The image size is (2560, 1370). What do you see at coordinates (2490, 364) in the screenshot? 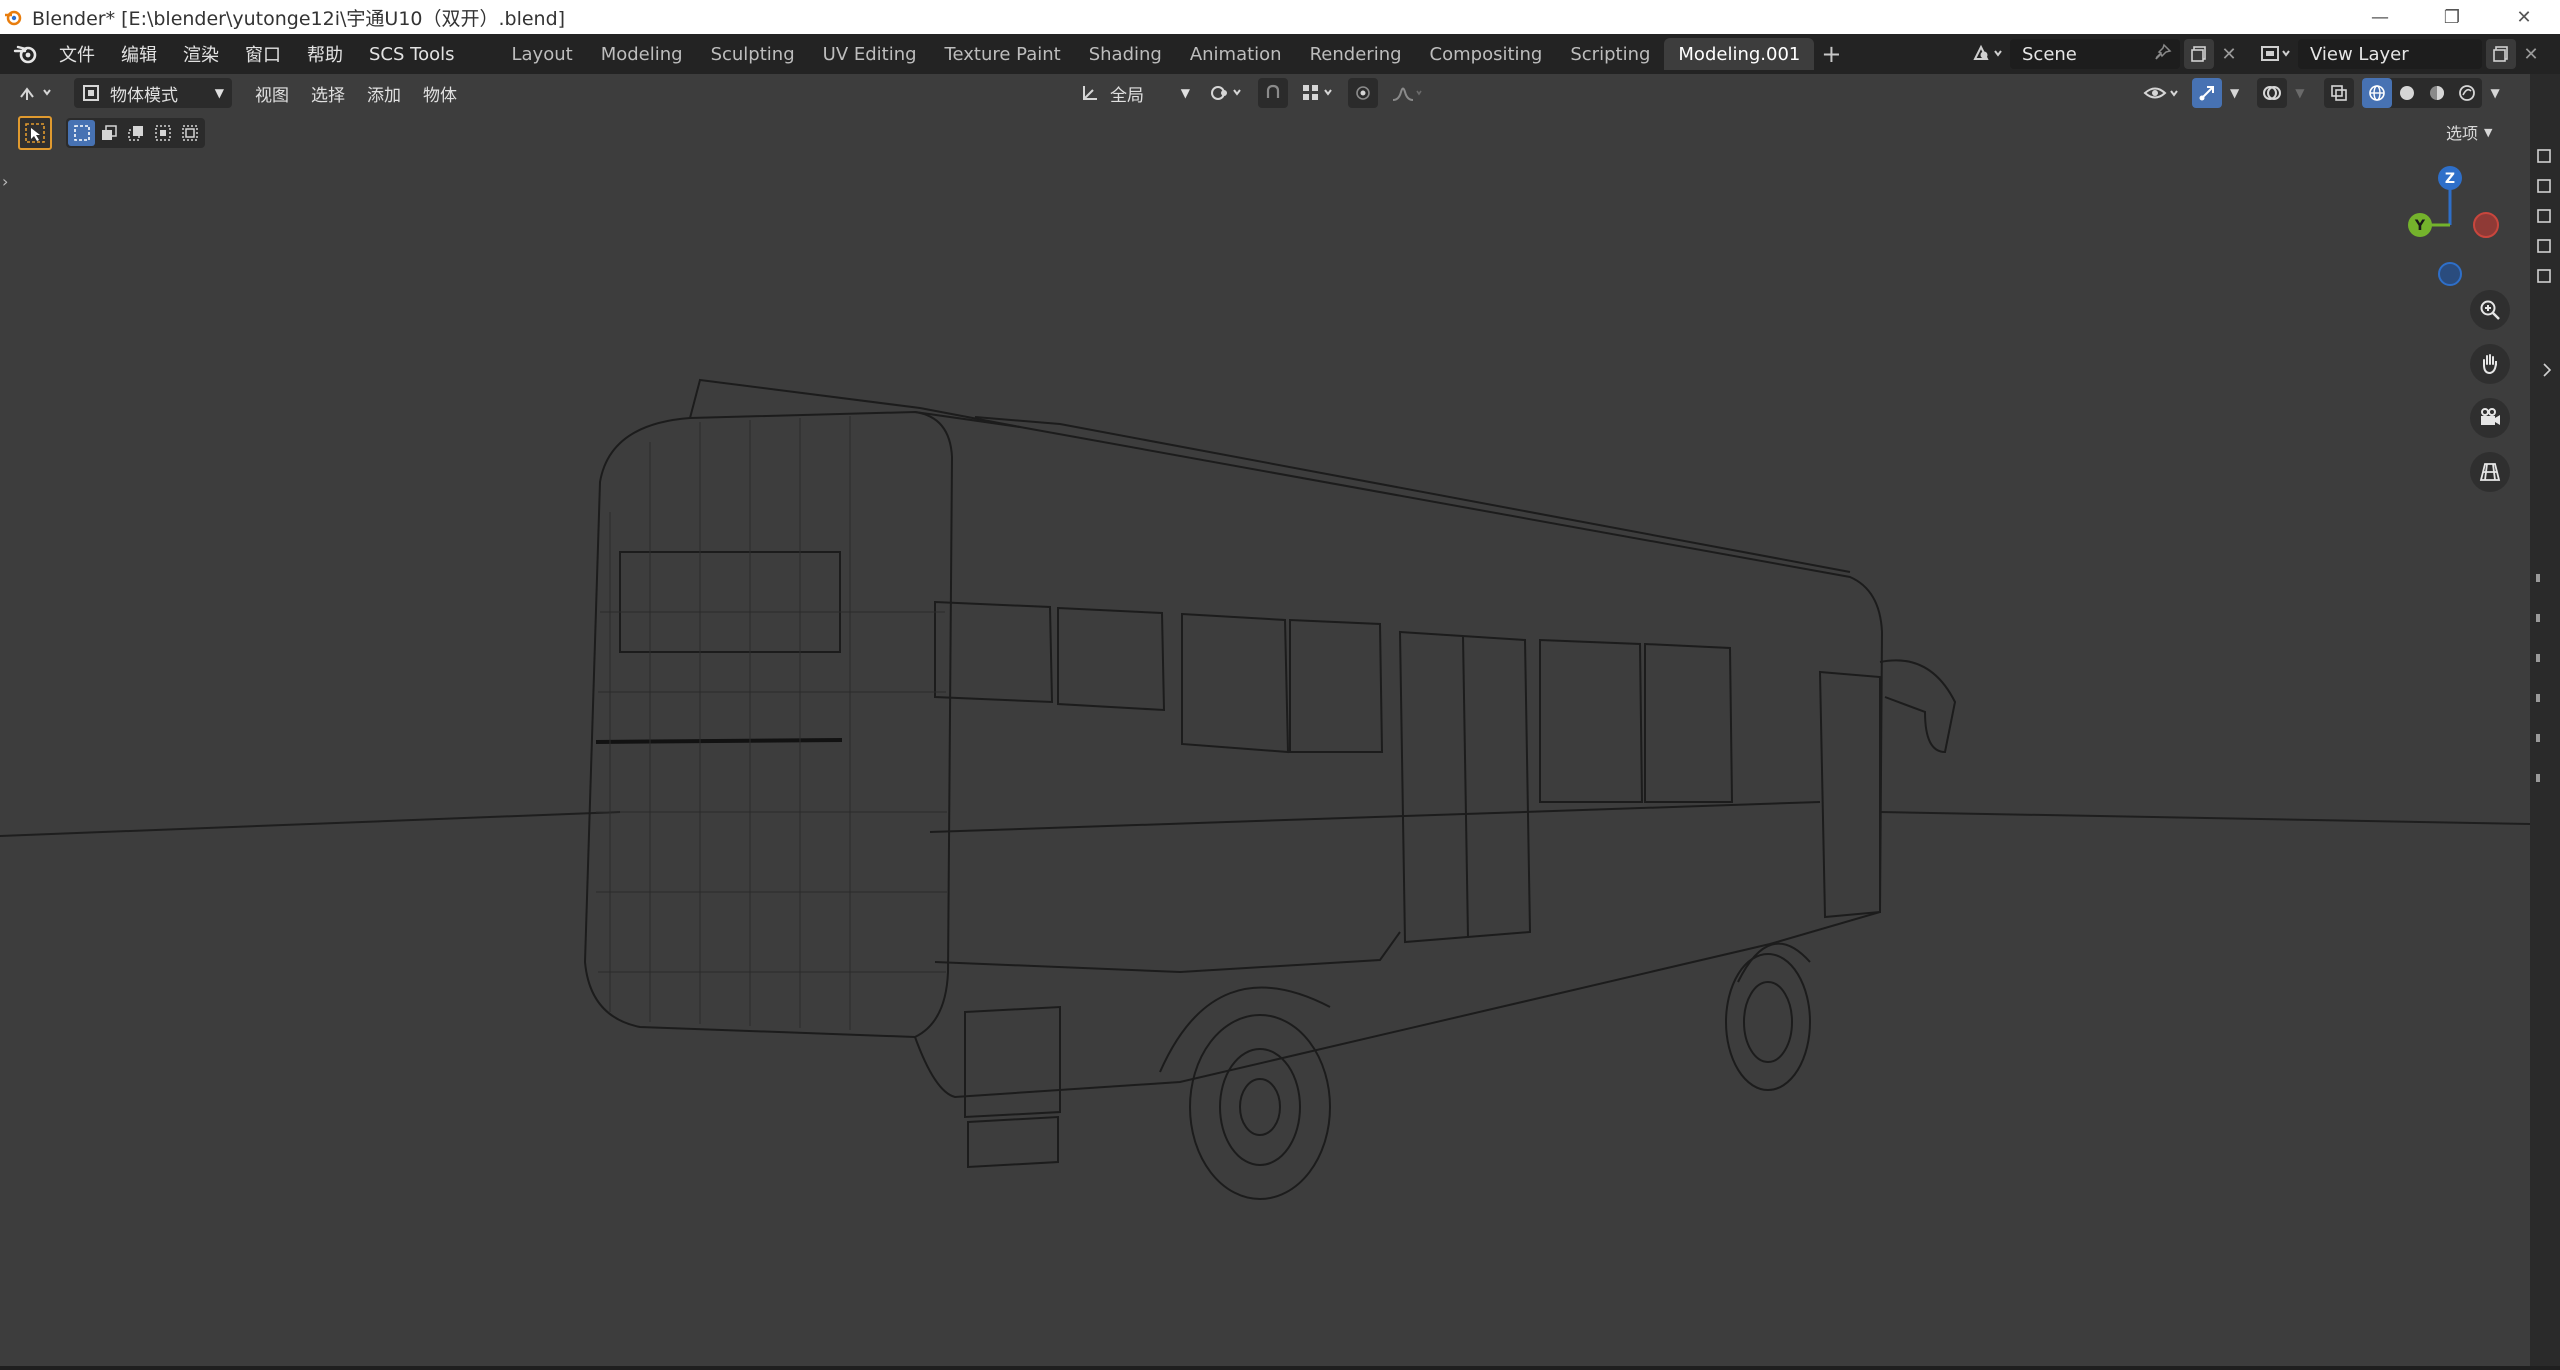
I see `pan-hand-icon` at bounding box center [2490, 364].